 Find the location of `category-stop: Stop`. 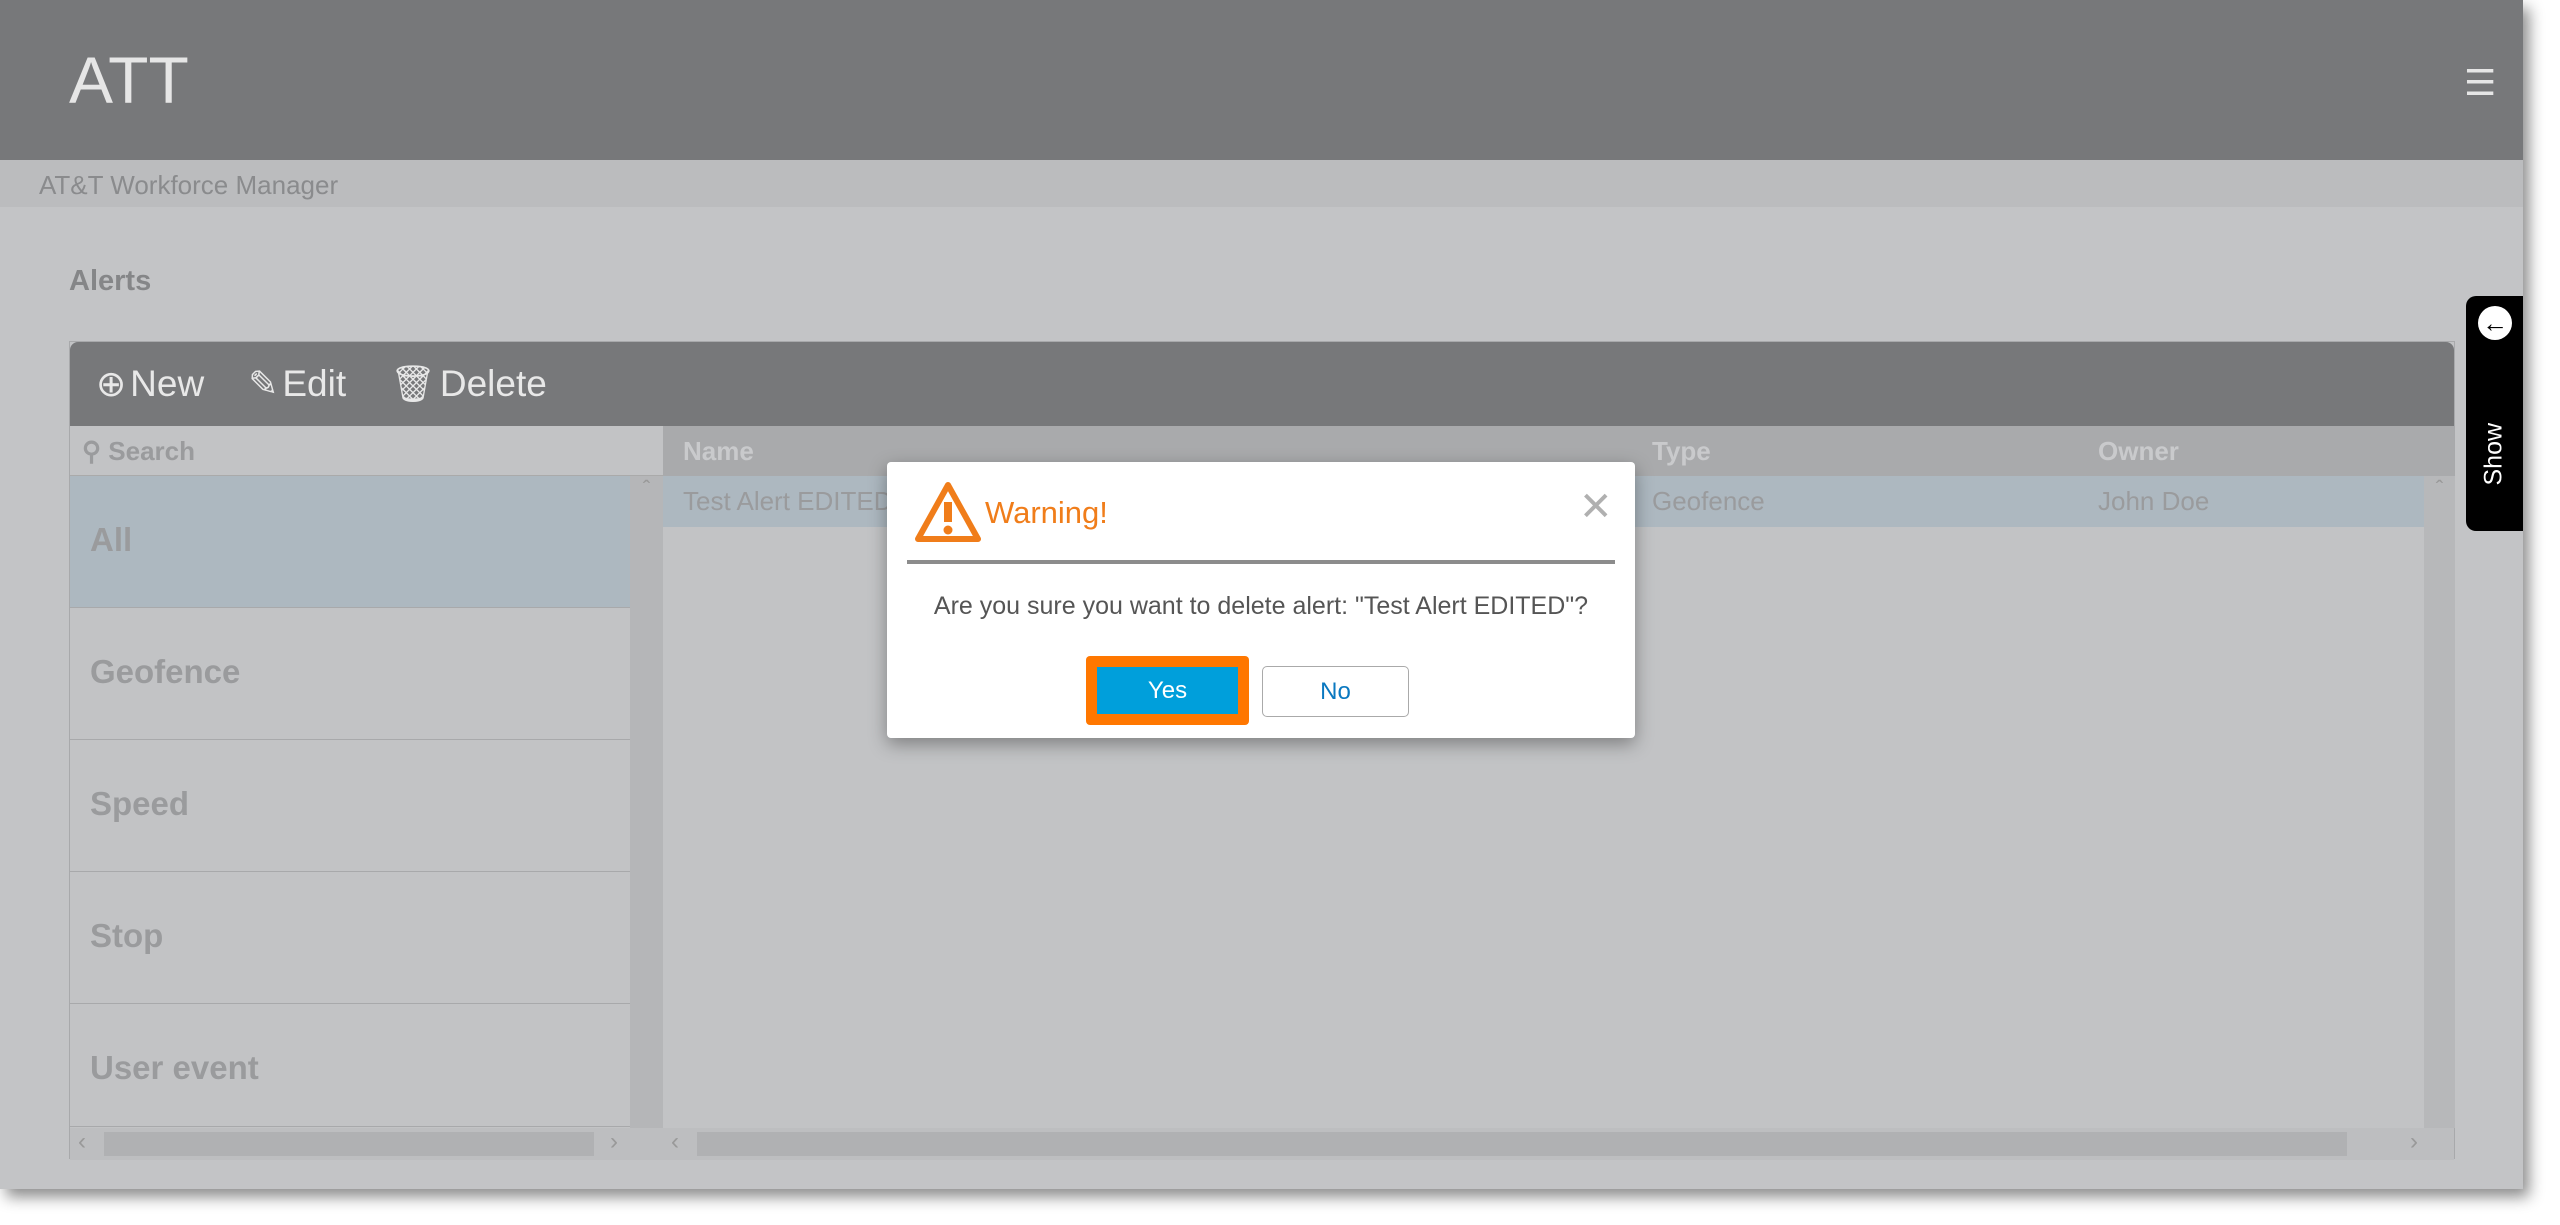

category-stop: Stop is located at coordinates (350, 938).